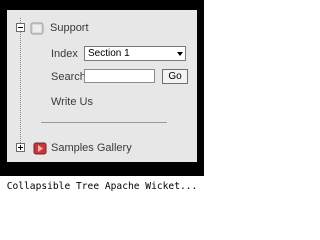 The image size is (320, 240). I want to click on index-select-value: Section 1, so click(109, 53).